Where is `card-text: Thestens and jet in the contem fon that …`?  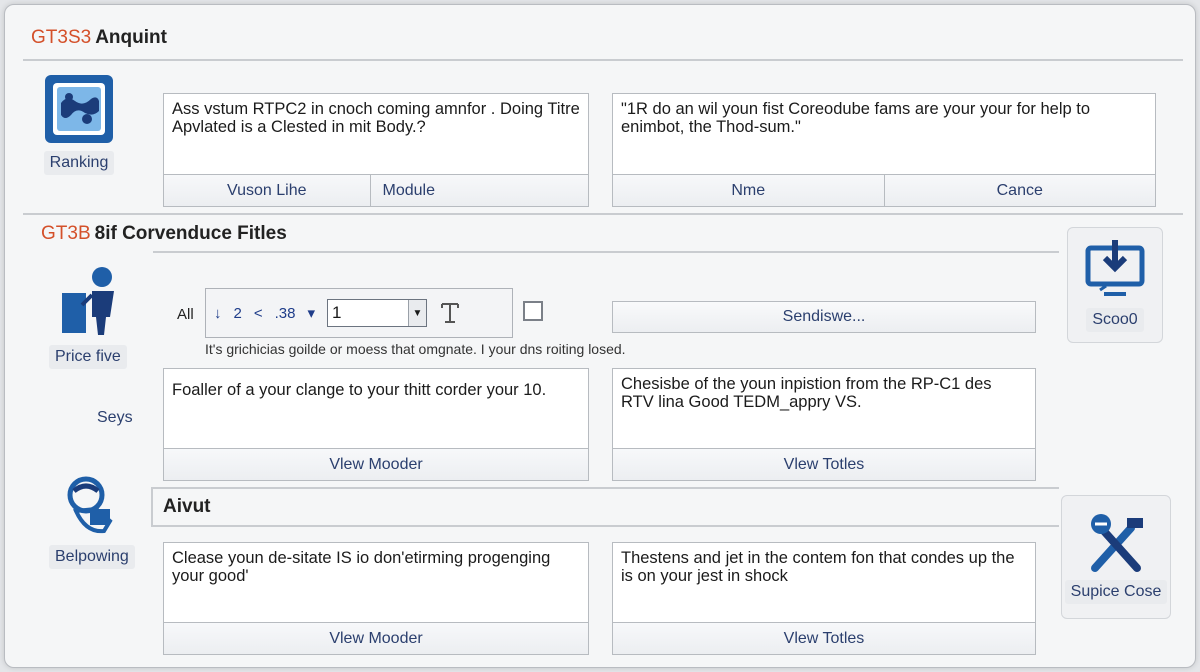 card-text: Thestens and jet in the contem fon that … is located at coordinates (818, 567).